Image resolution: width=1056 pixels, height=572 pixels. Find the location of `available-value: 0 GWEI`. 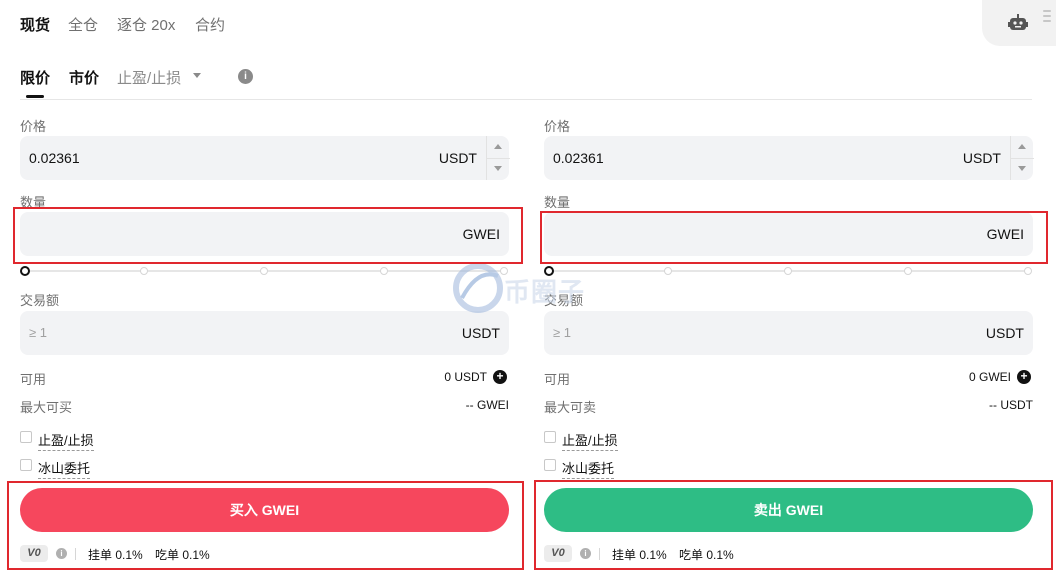

available-value: 0 GWEI is located at coordinates (989, 377).